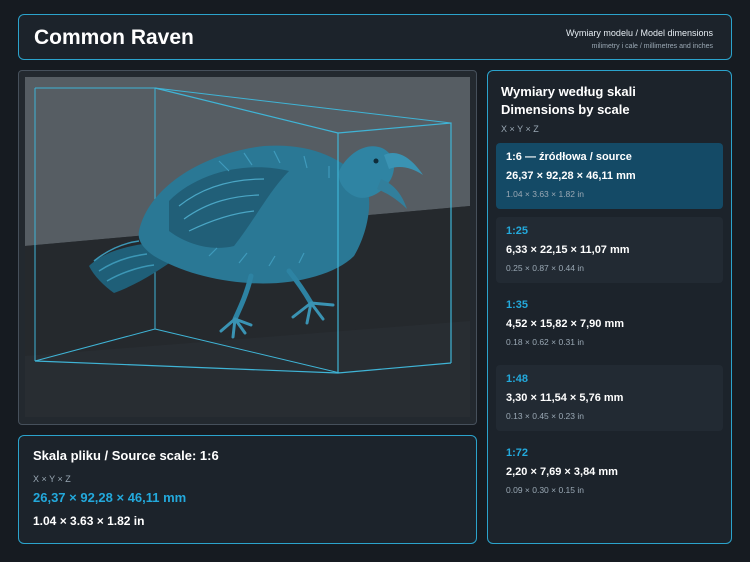 The height and width of the screenshot is (562, 750). What do you see at coordinates (571, 176) in the screenshot?
I see `scale-dimensions-mm: 26,37 × 92,28 × 46,11 mm` at bounding box center [571, 176].